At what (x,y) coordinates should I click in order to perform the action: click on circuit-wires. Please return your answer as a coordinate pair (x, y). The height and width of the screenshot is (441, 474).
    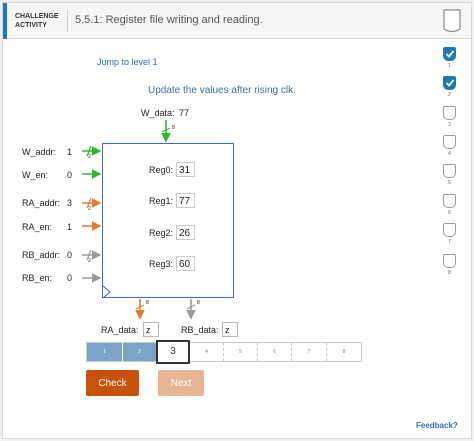
    Looking at the image, I should click on (139, 220).